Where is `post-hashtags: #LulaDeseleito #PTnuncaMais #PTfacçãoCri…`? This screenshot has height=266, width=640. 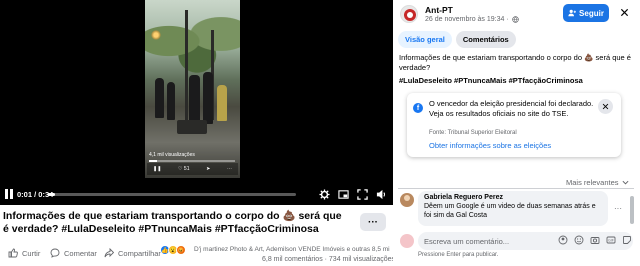
post-hashtags: #LulaDeseleito #PTnuncaMais #PTfacçãoCri… is located at coordinates (491, 80).